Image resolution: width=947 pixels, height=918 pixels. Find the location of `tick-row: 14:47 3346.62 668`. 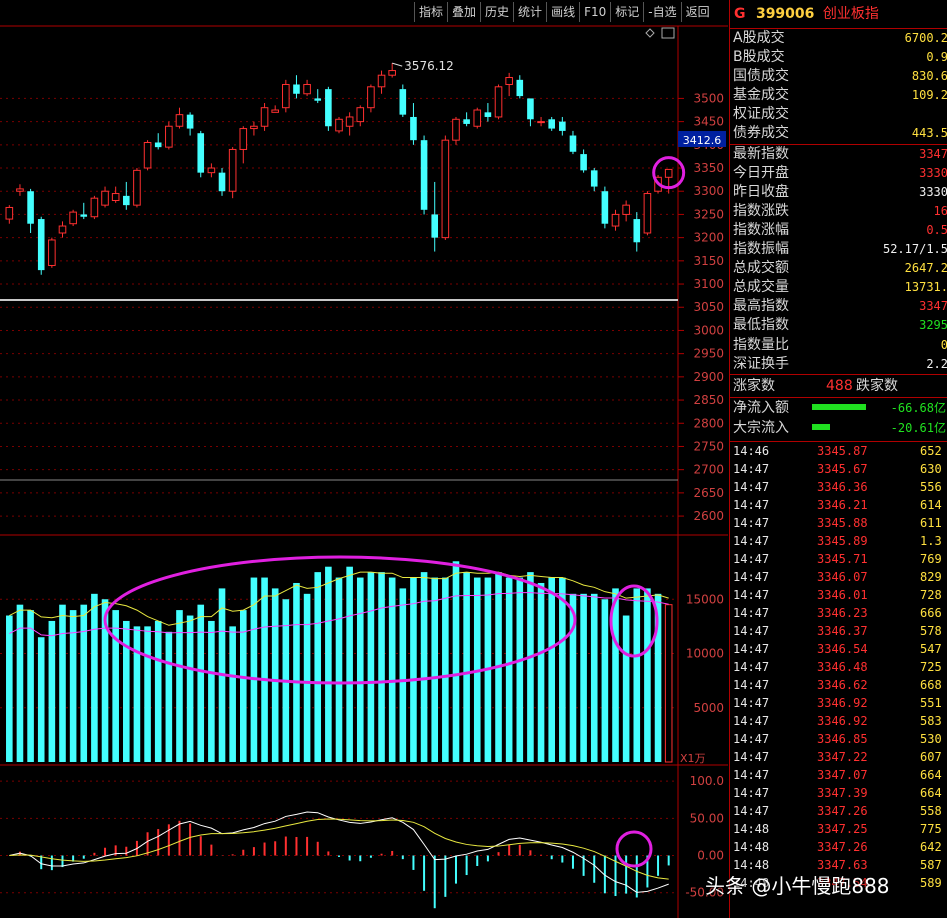

tick-row: 14:47 3346.62 668 is located at coordinates (838, 685).